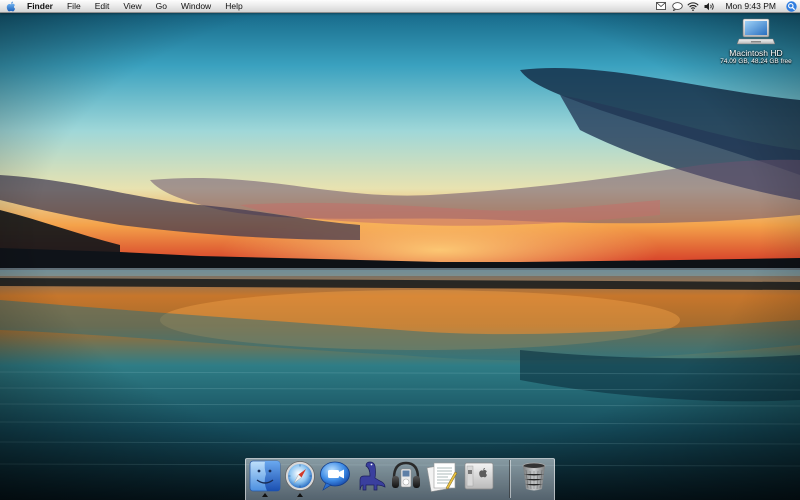  What do you see at coordinates (406, 474) in the screenshot?
I see `headphones-icon` at bounding box center [406, 474].